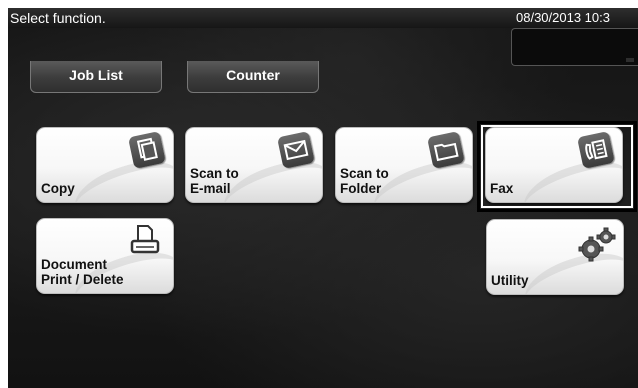 The width and height of the screenshot is (638, 388). Describe the element at coordinates (296, 150) in the screenshot. I see `envelope-icon` at that location.